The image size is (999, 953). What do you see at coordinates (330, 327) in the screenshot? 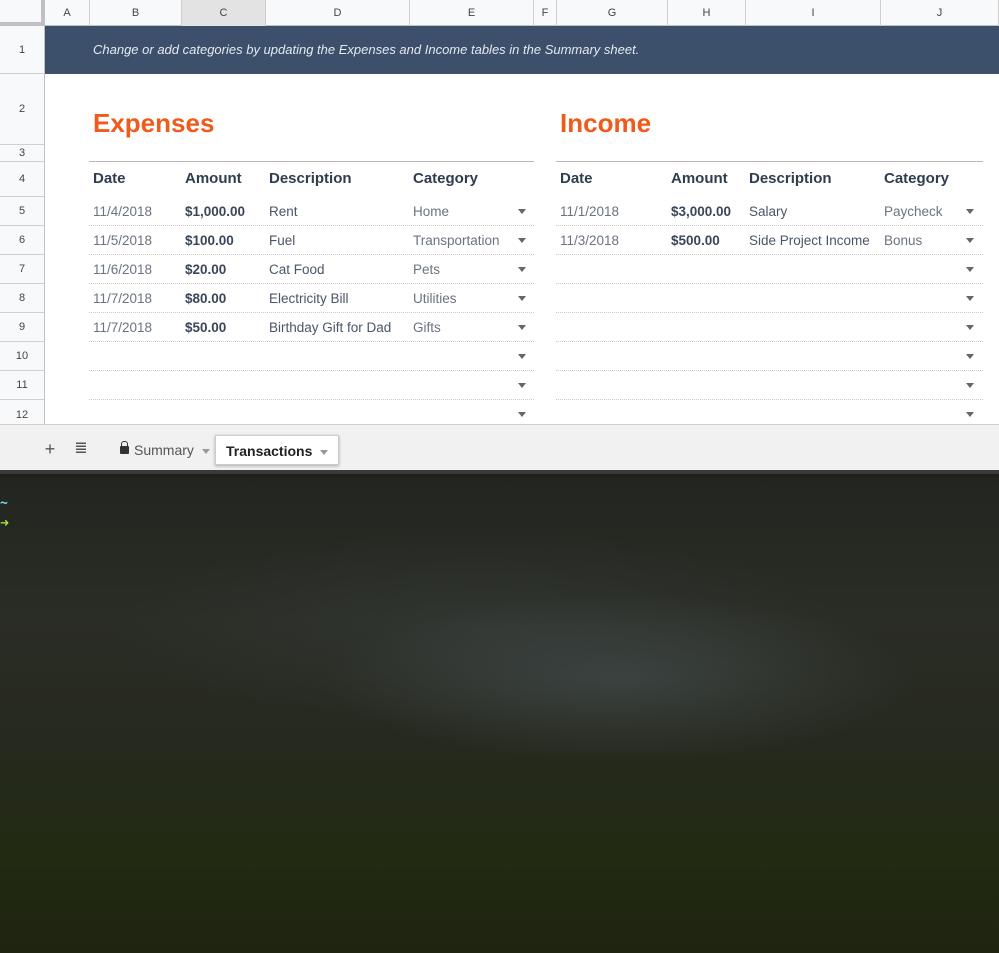
I see `expenses-description-cell: Birthday Gift for Dad` at bounding box center [330, 327].